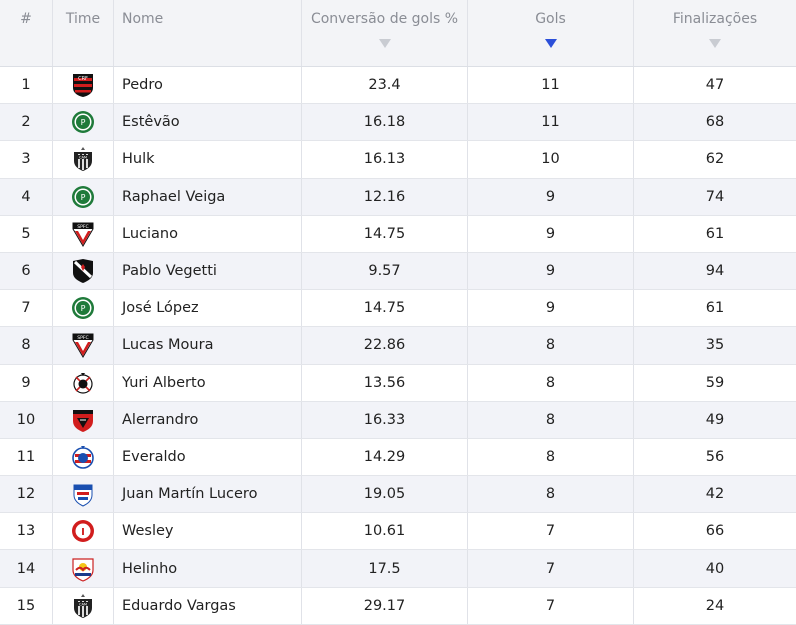 Image resolution: width=796 pixels, height=625 pixels. What do you see at coordinates (398, 457) in the screenshot?
I see `table-row: 11 Everaldo 14.29 8 56` at bounding box center [398, 457].